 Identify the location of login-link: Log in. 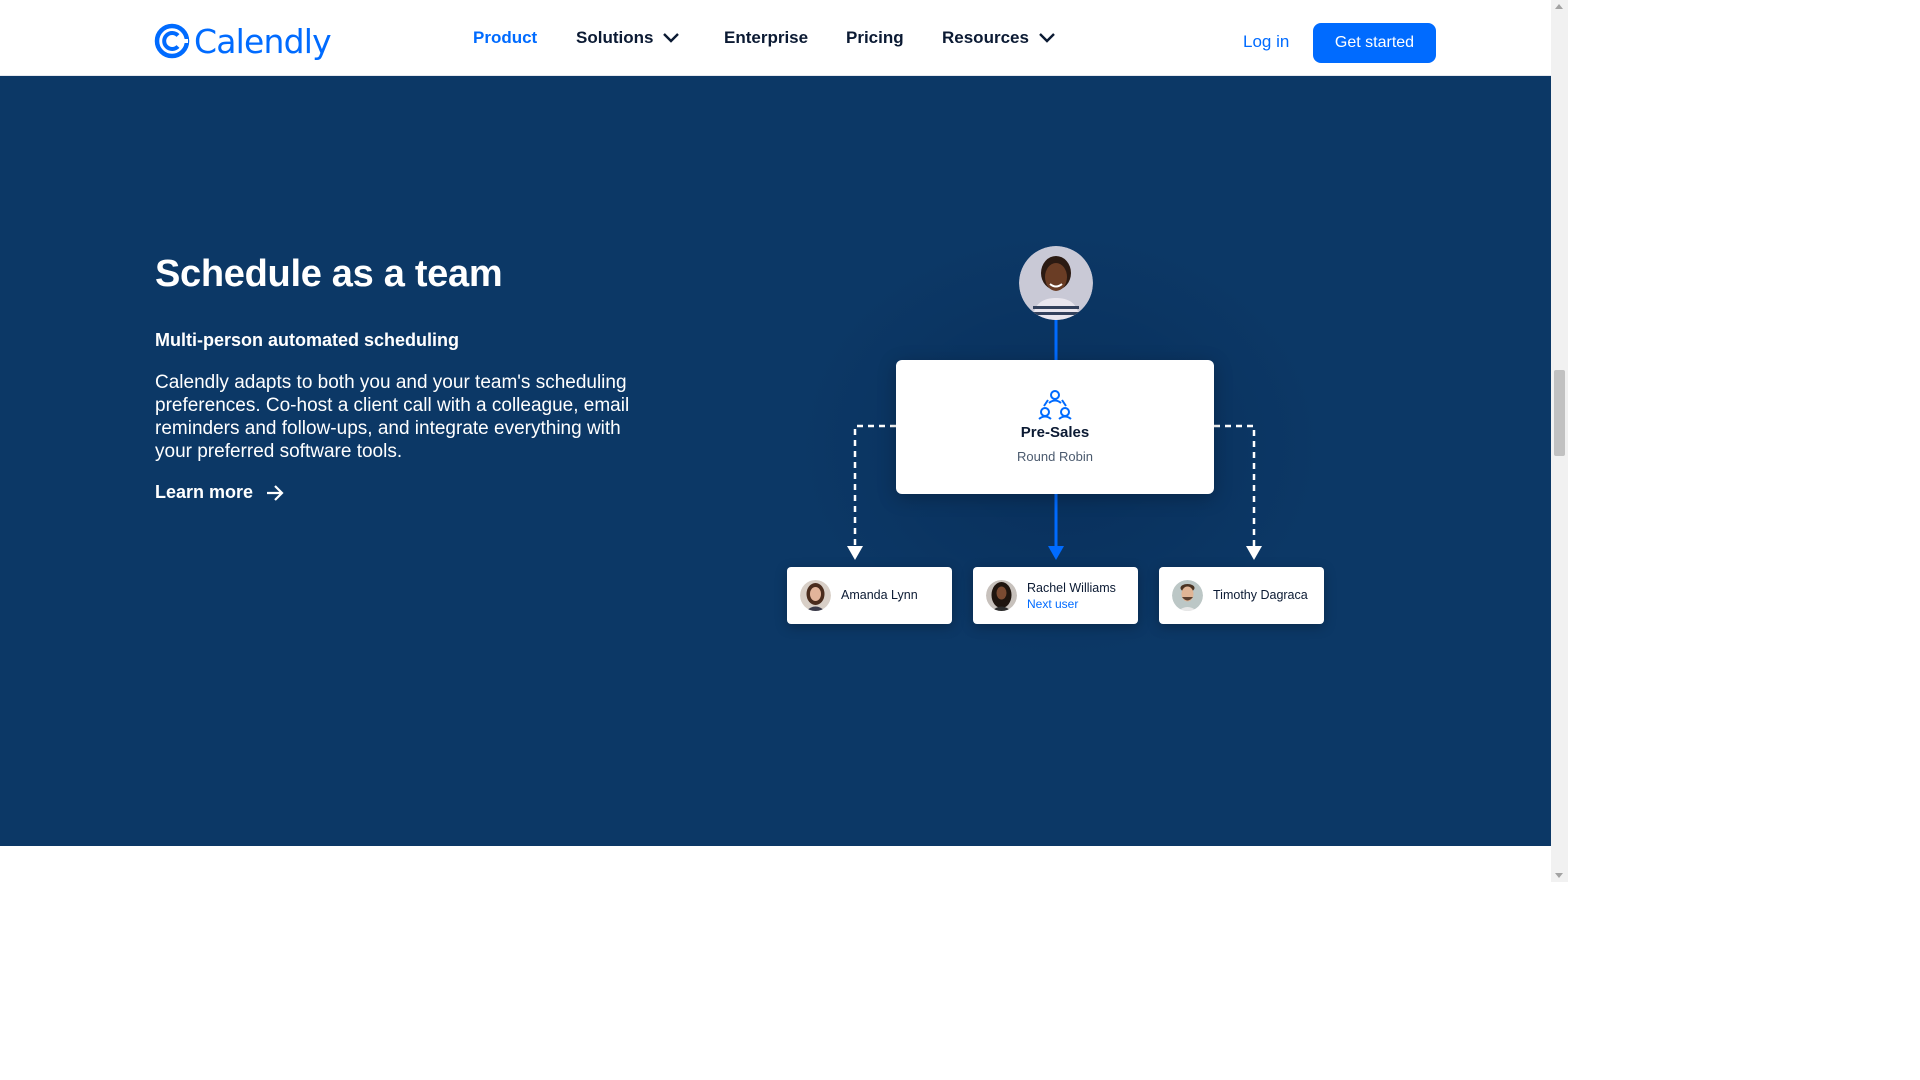
(1266, 42).